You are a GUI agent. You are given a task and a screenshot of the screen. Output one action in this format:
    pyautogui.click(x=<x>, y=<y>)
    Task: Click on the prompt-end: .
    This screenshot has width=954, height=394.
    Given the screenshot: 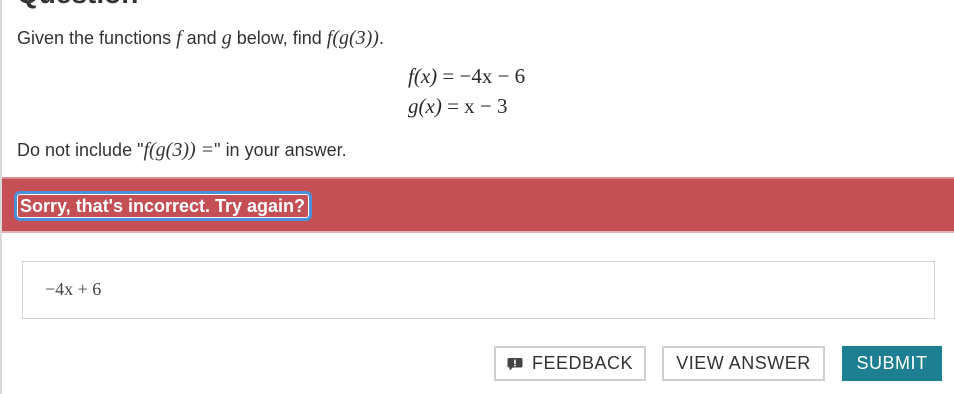 What is the action you would take?
    pyautogui.click(x=381, y=38)
    